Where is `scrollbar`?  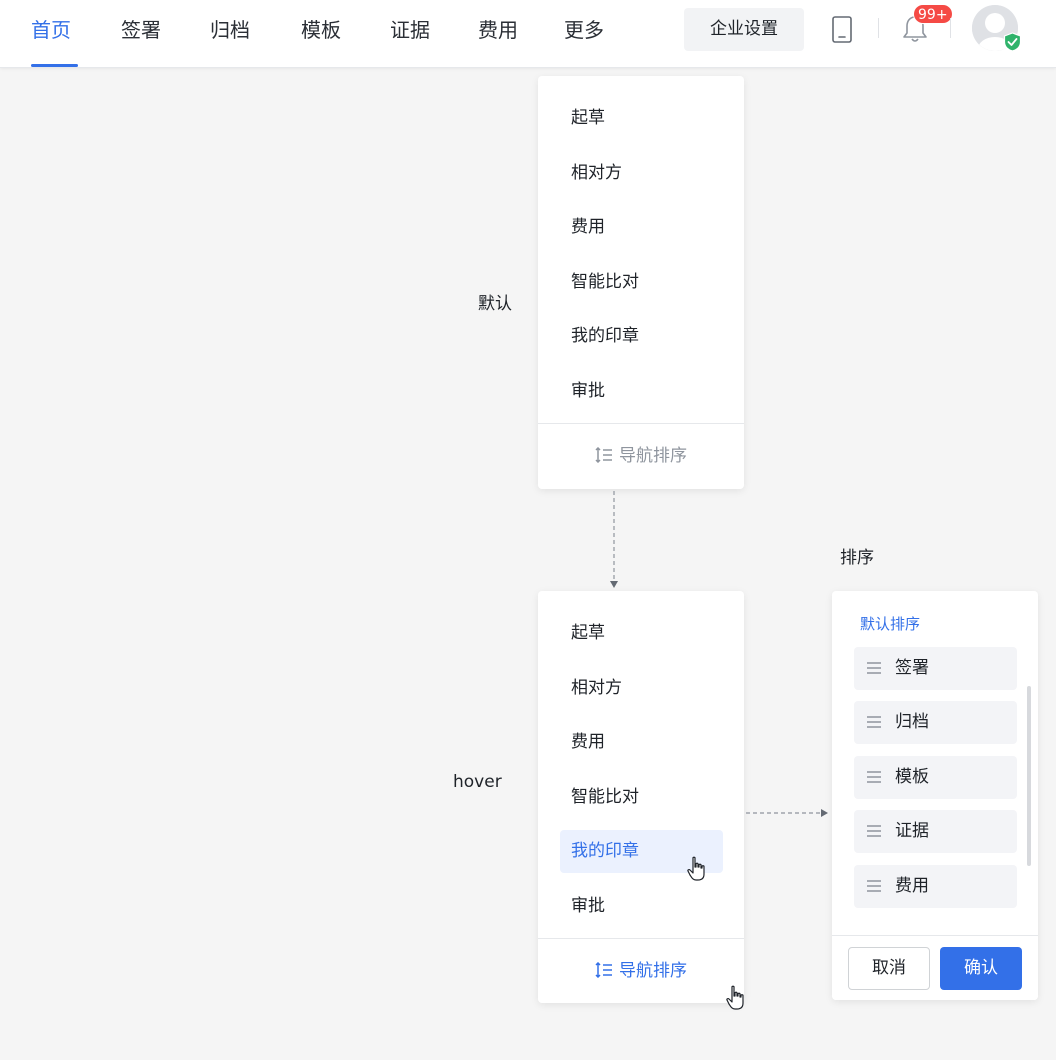
scrollbar is located at coordinates (1029, 776).